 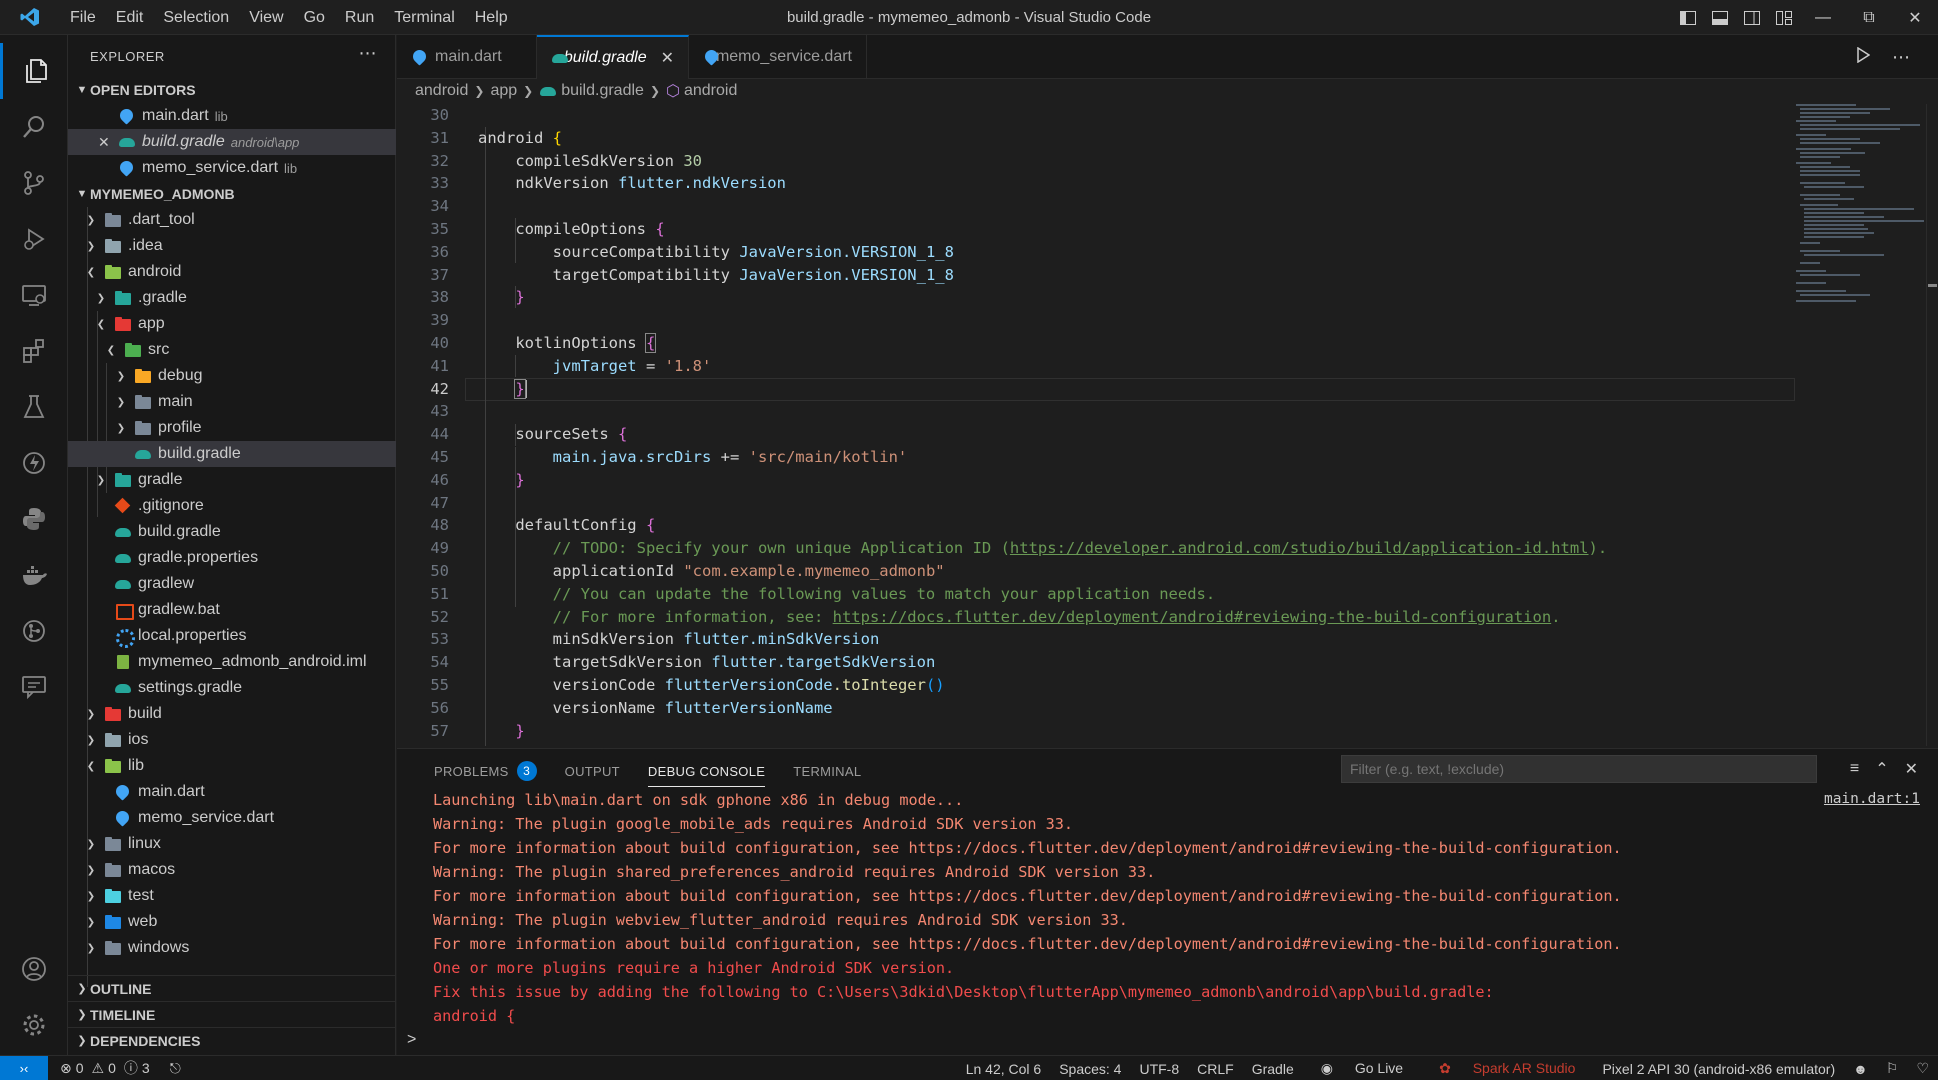 What do you see at coordinates (232, 506) in the screenshot?
I see `tree-item-gitignore: .gitignore` at bounding box center [232, 506].